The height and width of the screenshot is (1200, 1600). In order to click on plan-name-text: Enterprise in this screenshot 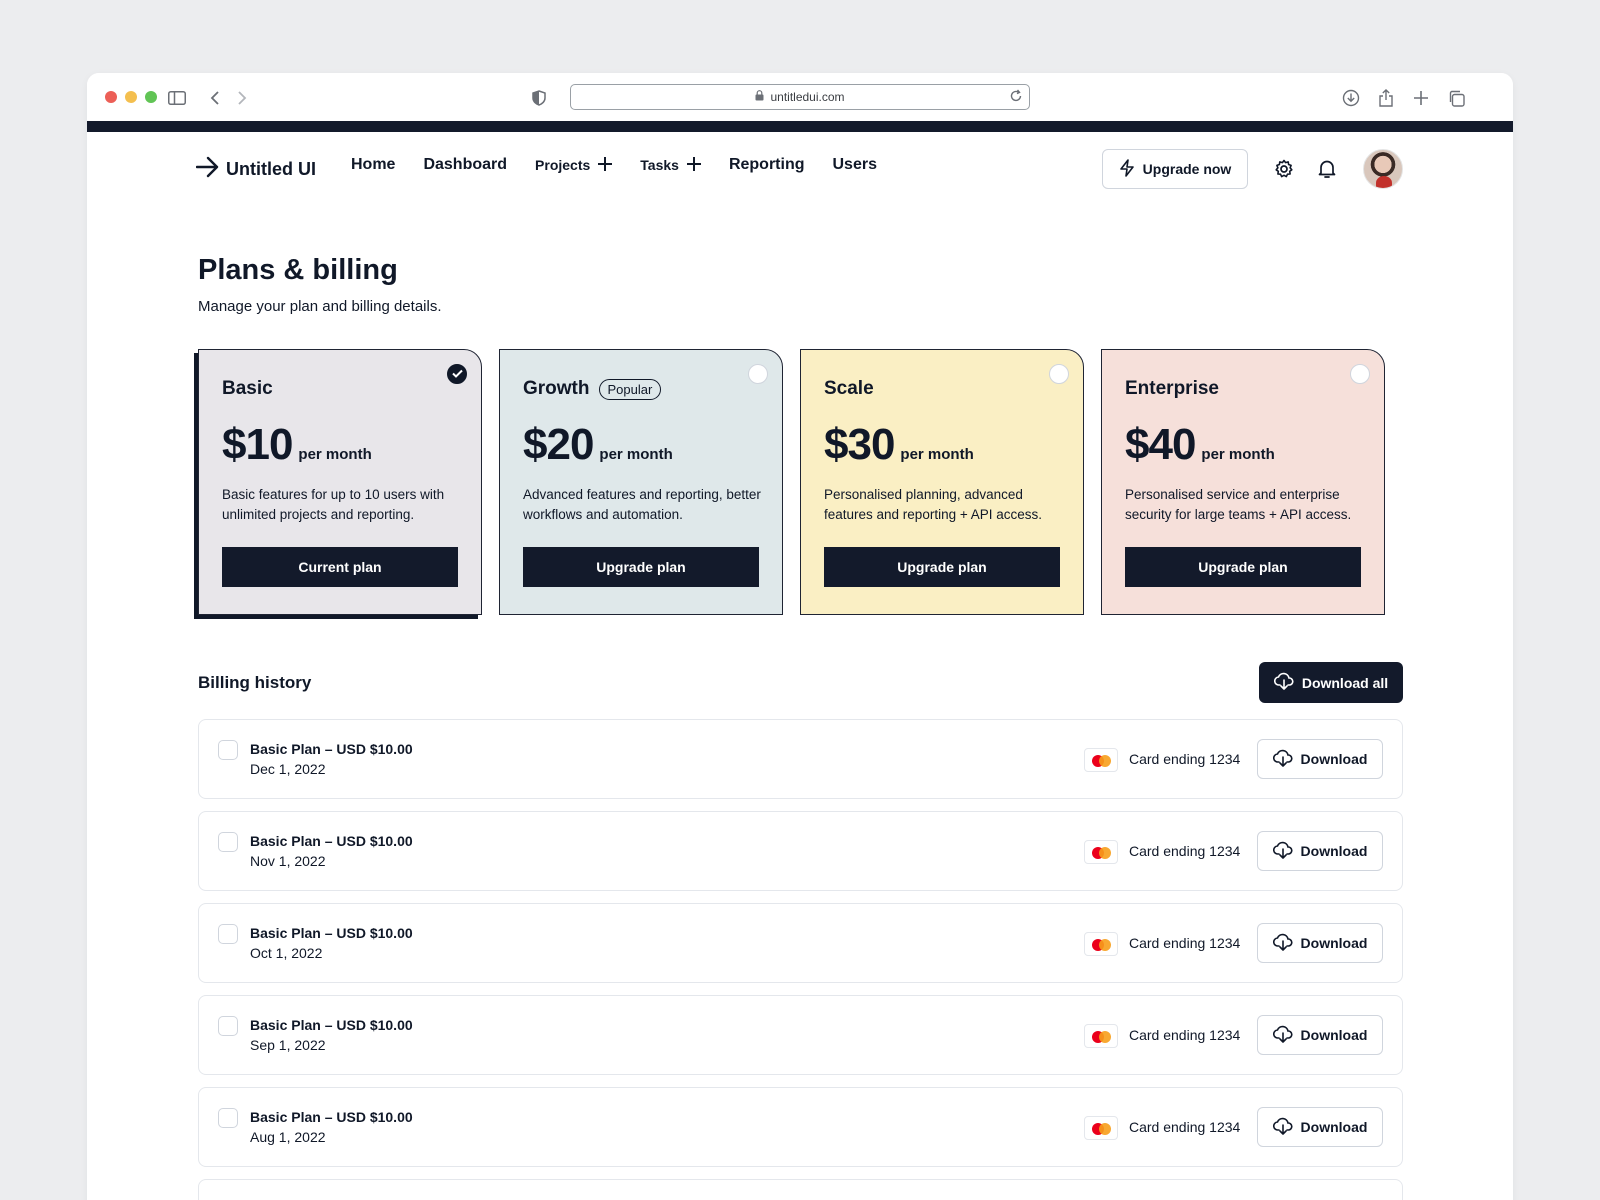, I will do `click(1172, 388)`.